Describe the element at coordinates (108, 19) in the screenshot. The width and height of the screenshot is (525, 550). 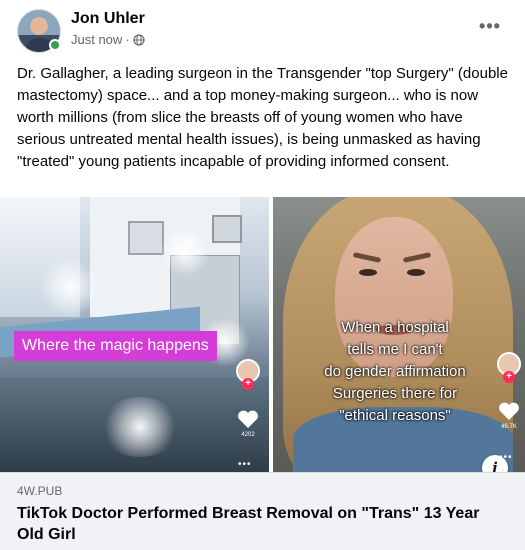
I see `author-name: Jon Uhler` at that location.